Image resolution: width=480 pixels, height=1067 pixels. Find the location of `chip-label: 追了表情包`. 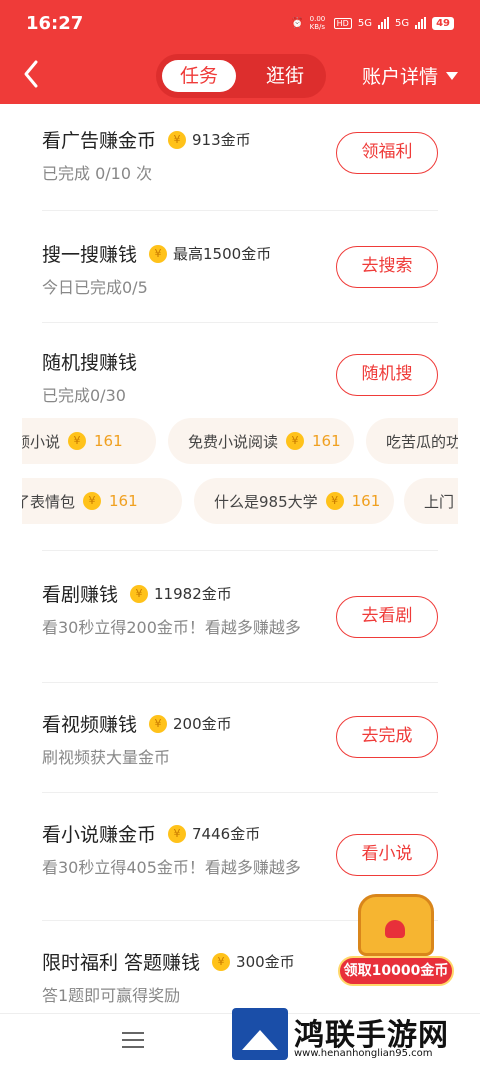

chip-label: 追了表情包 is located at coordinates (49, 501).